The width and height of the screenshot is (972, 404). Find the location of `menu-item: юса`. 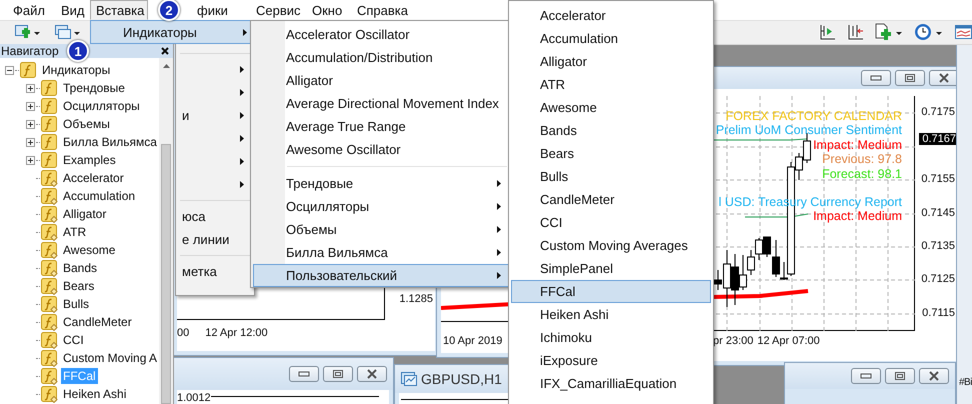

menu-item: юса is located at coordinates (215, 216).